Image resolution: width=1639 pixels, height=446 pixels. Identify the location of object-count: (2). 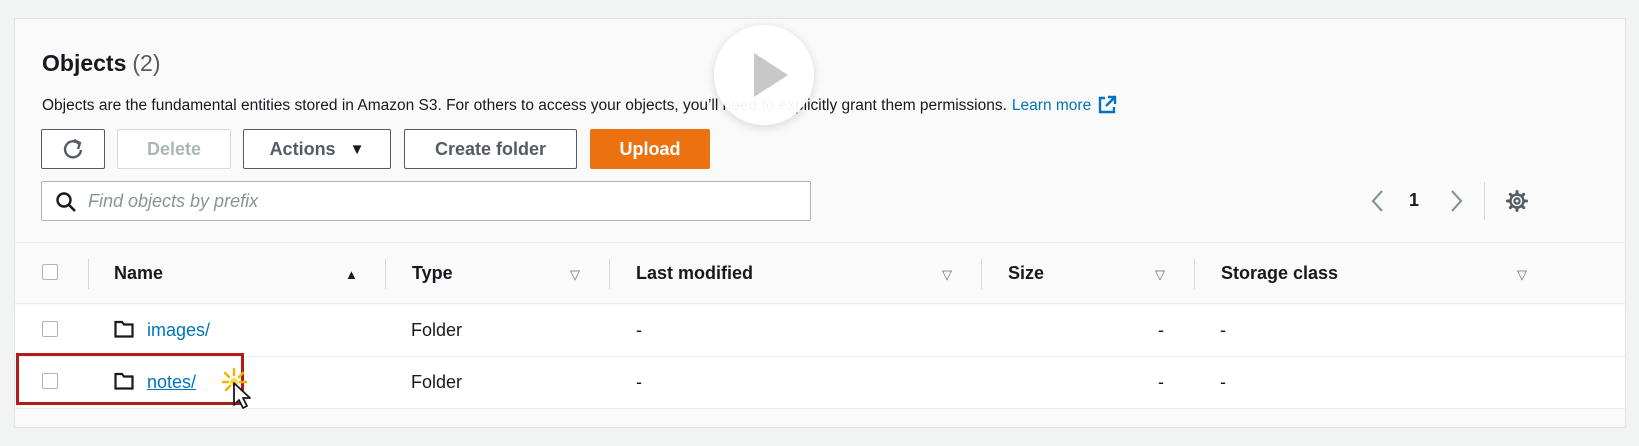
(146, 63).